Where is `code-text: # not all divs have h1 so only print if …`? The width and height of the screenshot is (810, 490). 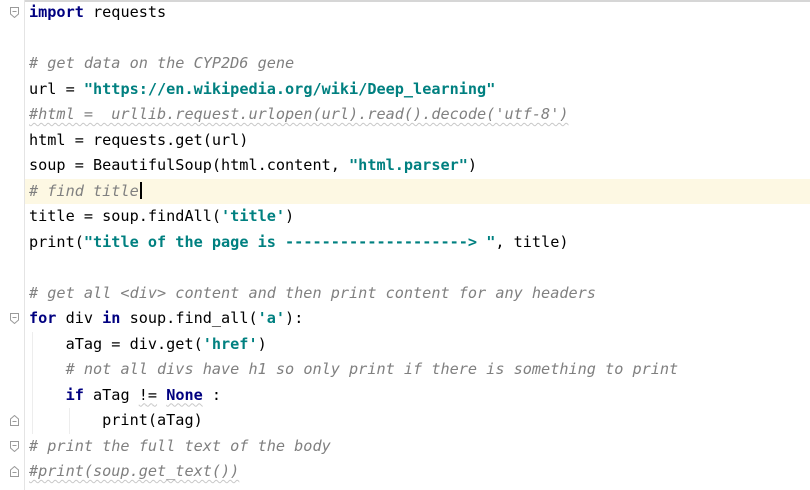
code-text: # not all divs have h1 so only print if … is located at coordinates (354, 370).